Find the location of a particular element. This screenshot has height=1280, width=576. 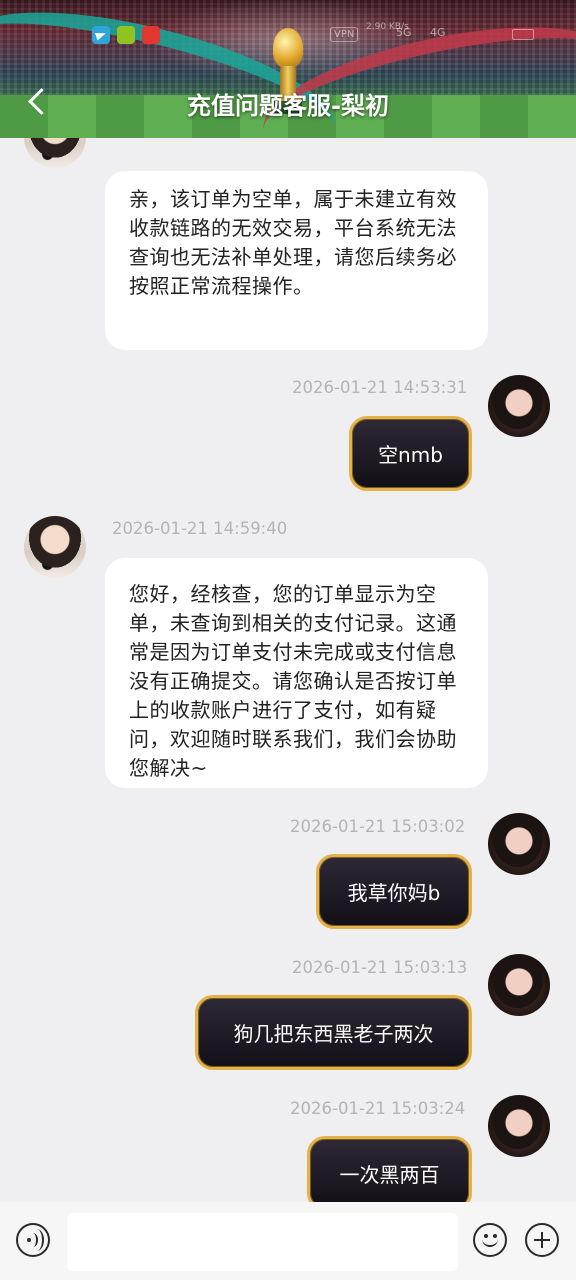

message-text: 狗几把东西黑老子两次 is located at coordinates (333, 1034).